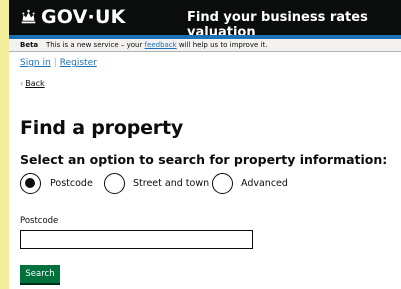 The width and height of the screenshot is (401, 289). Describe the element at coordinates (4, 144) in the screenshot. I see `side-highlight-bar` at that location.